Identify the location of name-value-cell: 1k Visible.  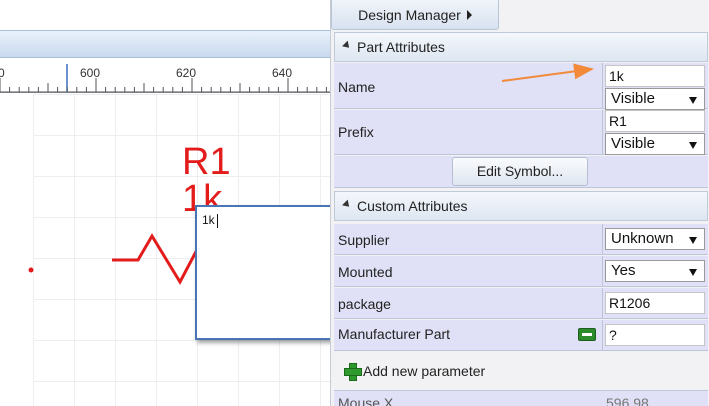
(655, 86).